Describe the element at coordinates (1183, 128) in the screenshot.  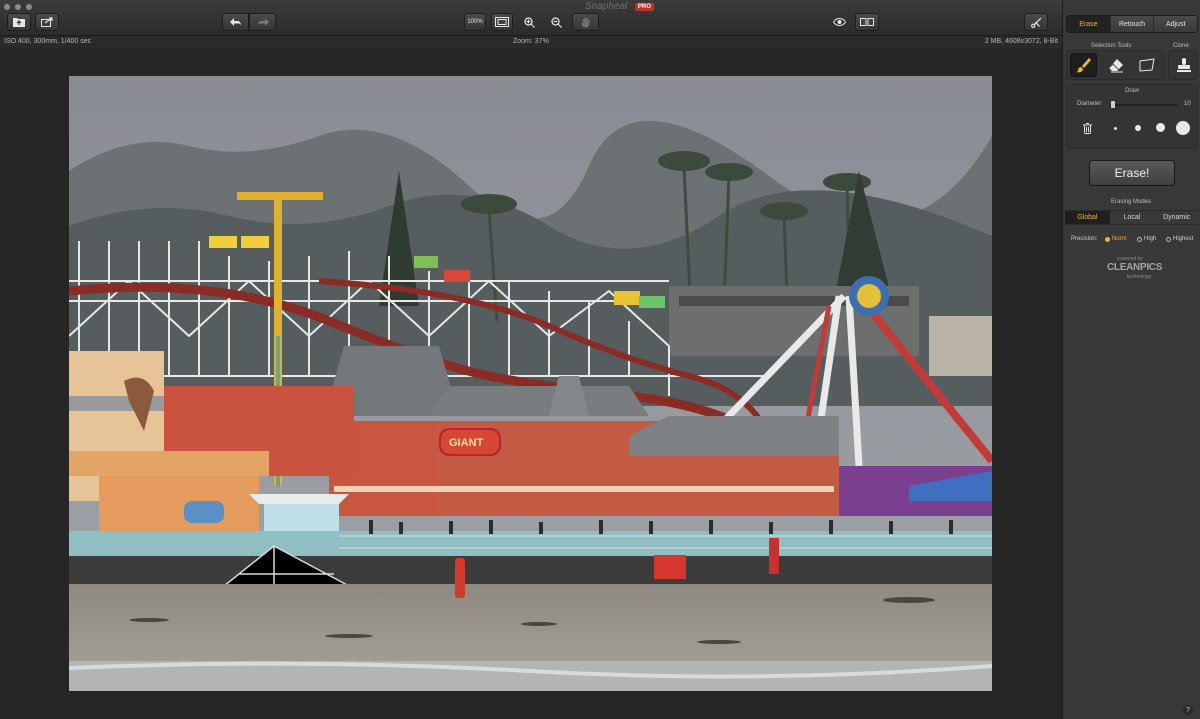
I see `brush-size-l` at that location.